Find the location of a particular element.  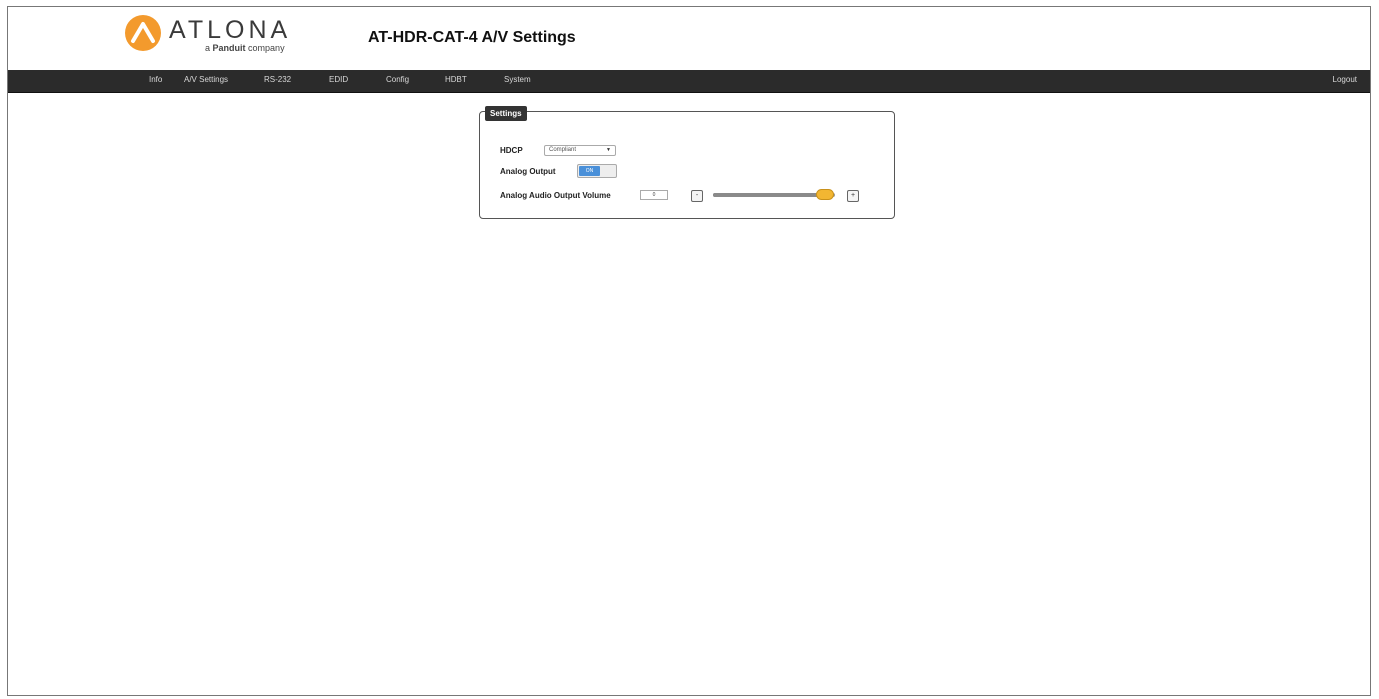

atlona-logo-icon is located at coordinates (143, 33).